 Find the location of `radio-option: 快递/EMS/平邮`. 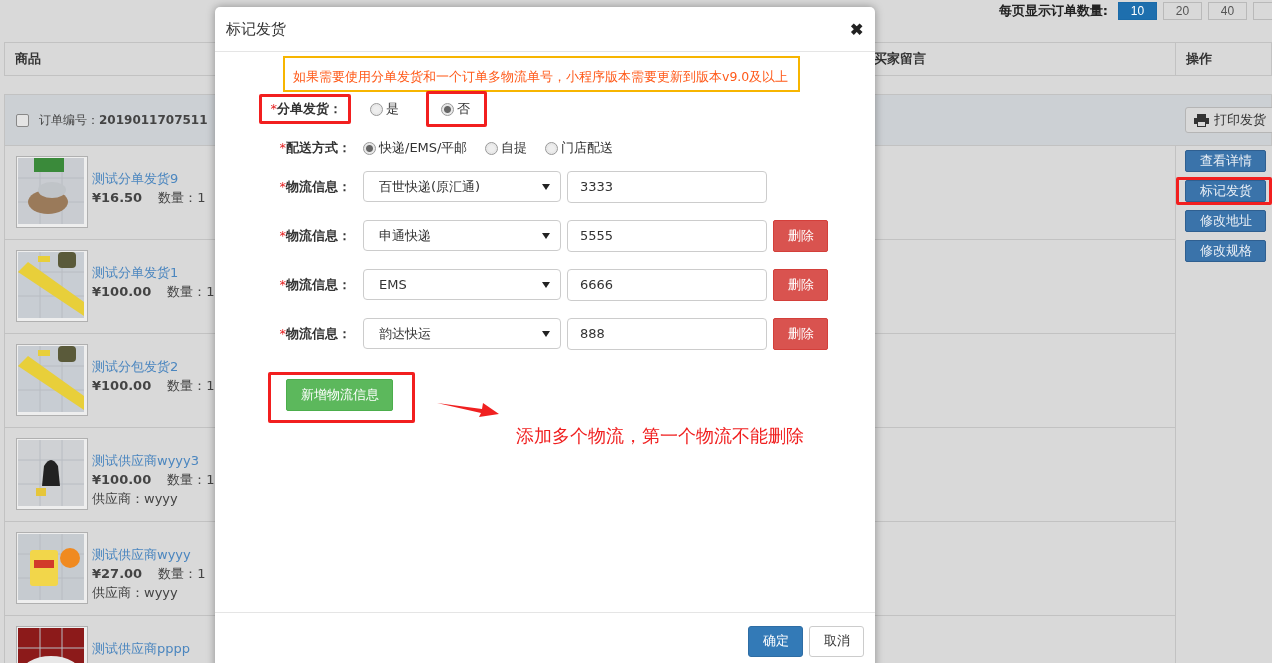

radio-option: 快递/EMS/平邮 is located at coordinates (418, 148).